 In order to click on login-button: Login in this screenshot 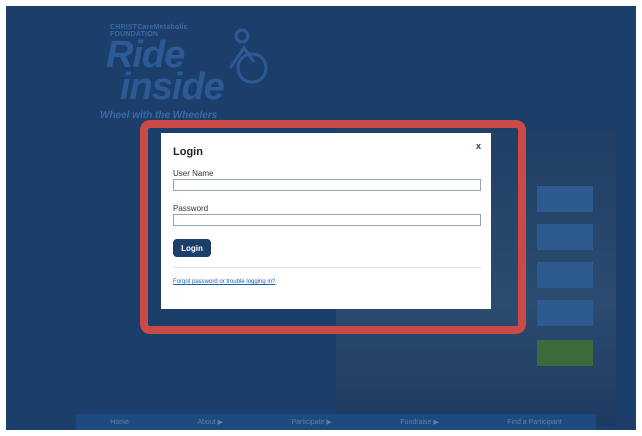, I will do `click(192, 248)`.